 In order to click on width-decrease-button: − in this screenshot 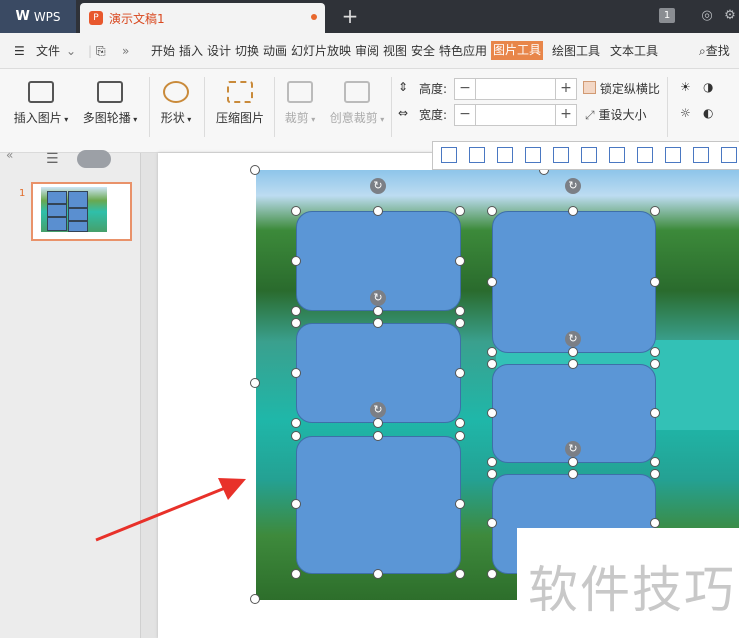, I will do `click(465, 115)`.